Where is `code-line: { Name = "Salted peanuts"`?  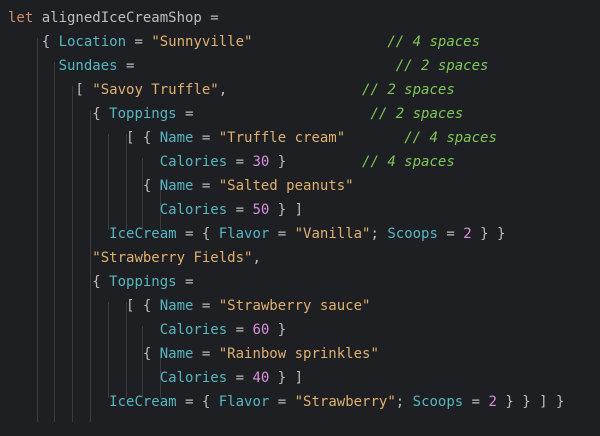 code-line: { Name = "Salted peanuts" is located at coordinates (181, 186).